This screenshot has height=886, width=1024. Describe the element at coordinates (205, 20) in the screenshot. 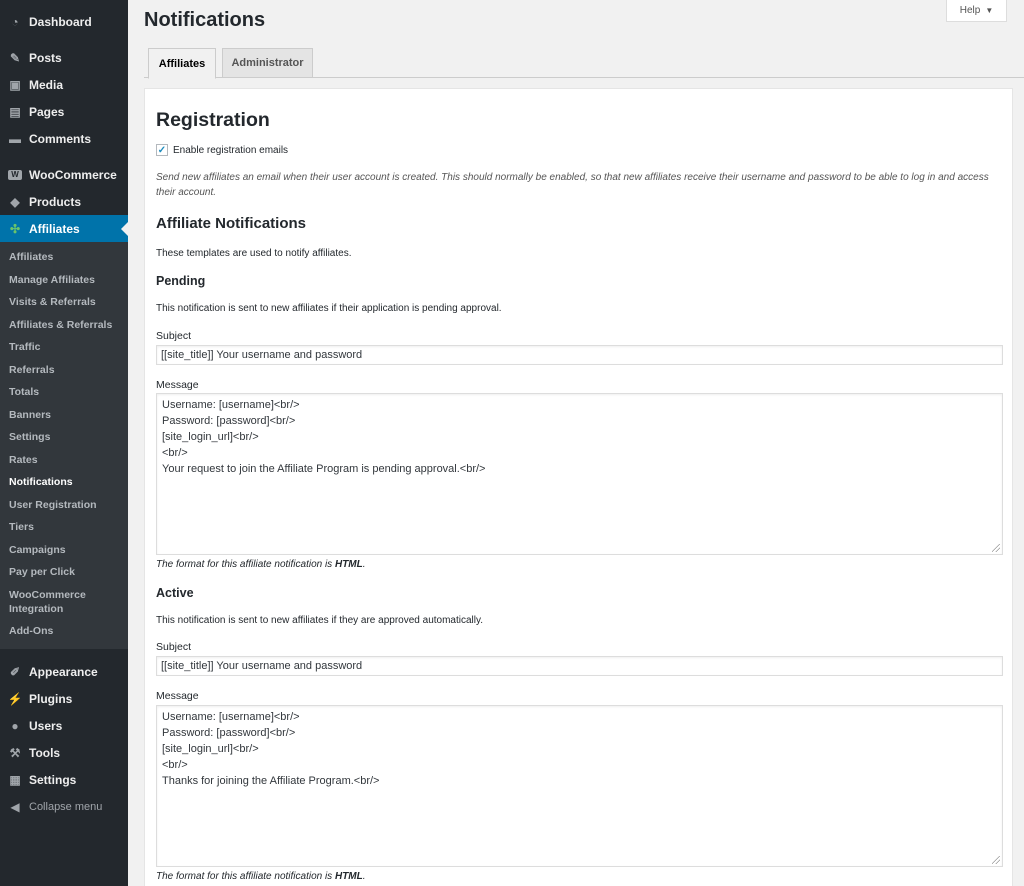

I see `page-title: Notifications` at that location.